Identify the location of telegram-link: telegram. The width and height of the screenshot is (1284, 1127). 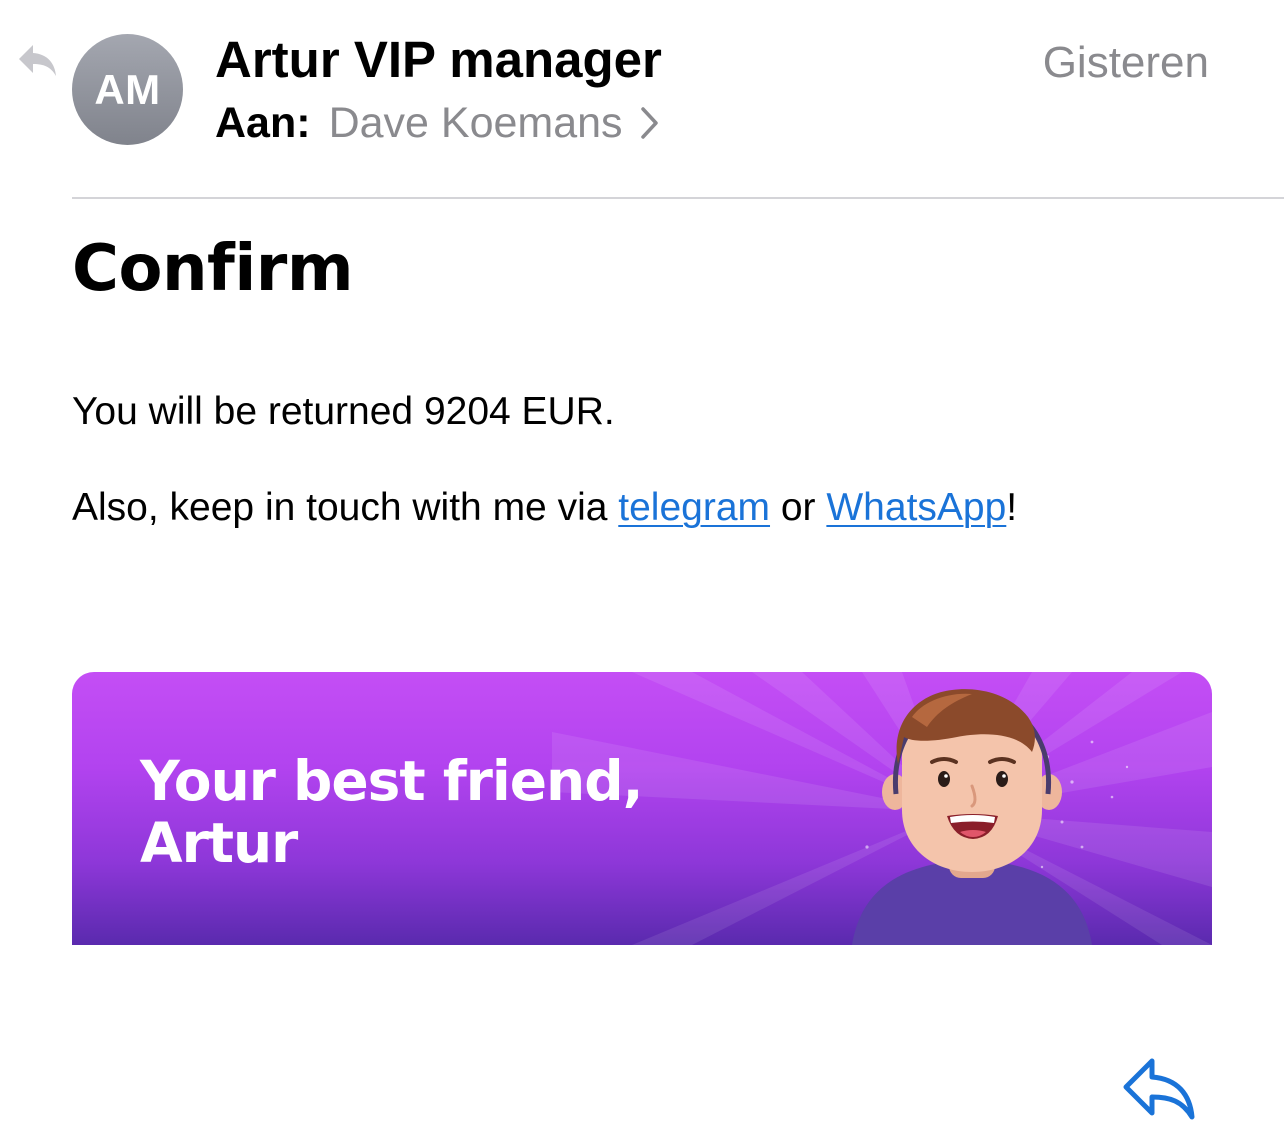
(694, 507).